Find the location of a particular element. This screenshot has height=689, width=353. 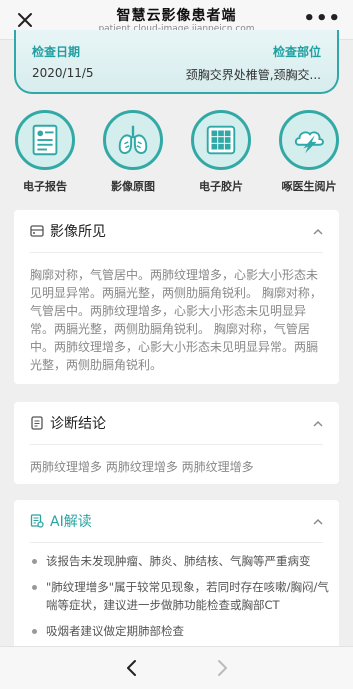

diagnosis-card: 诊断结论 两肺纹理增多 两肺纹理增多 两肺纹理增多 is located at coordinates (176, 443).